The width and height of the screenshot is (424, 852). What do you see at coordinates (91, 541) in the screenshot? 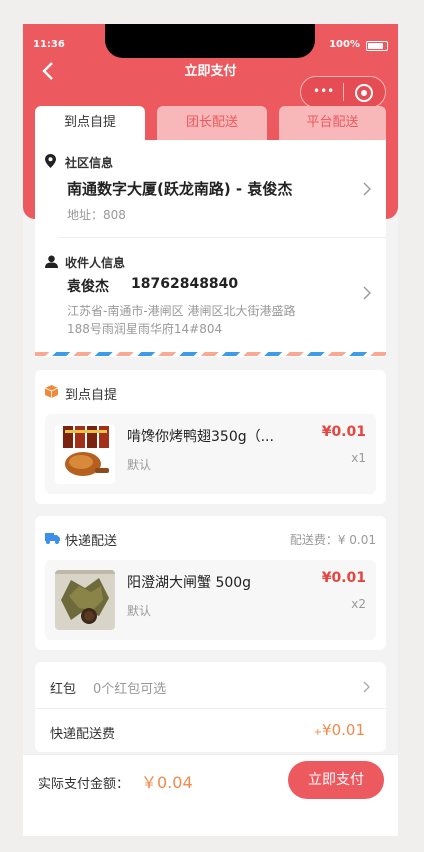
I see `express-title: 快递配送` at bounding box center [91, 541].